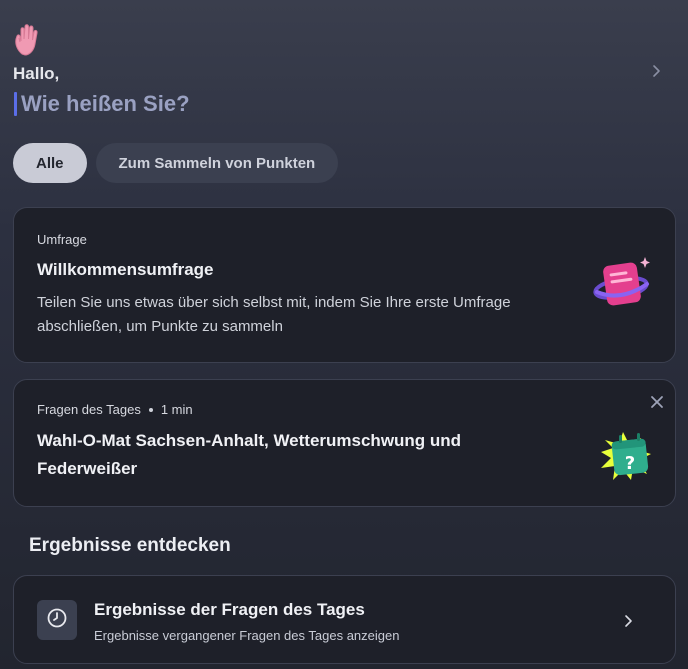 Image resolution: width=688 pixels, height=669 pixels. Describe the element at coordinates (28, 40) in the screenshot. I see `raised-hand-icon` at that location.